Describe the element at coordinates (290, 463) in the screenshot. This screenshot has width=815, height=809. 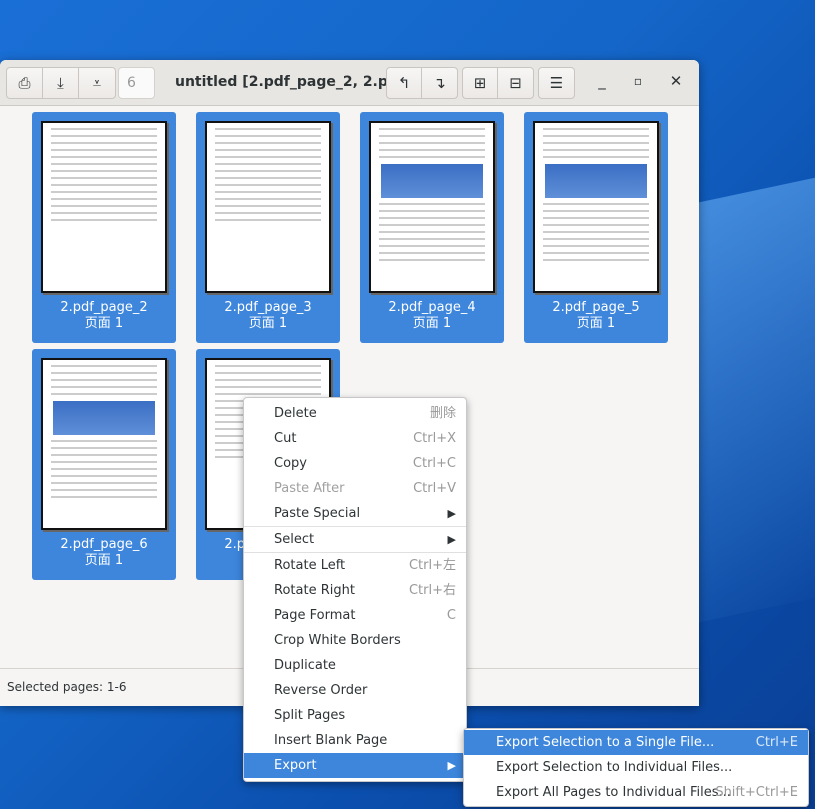
I see `menu-item-label: Copy` at that location.